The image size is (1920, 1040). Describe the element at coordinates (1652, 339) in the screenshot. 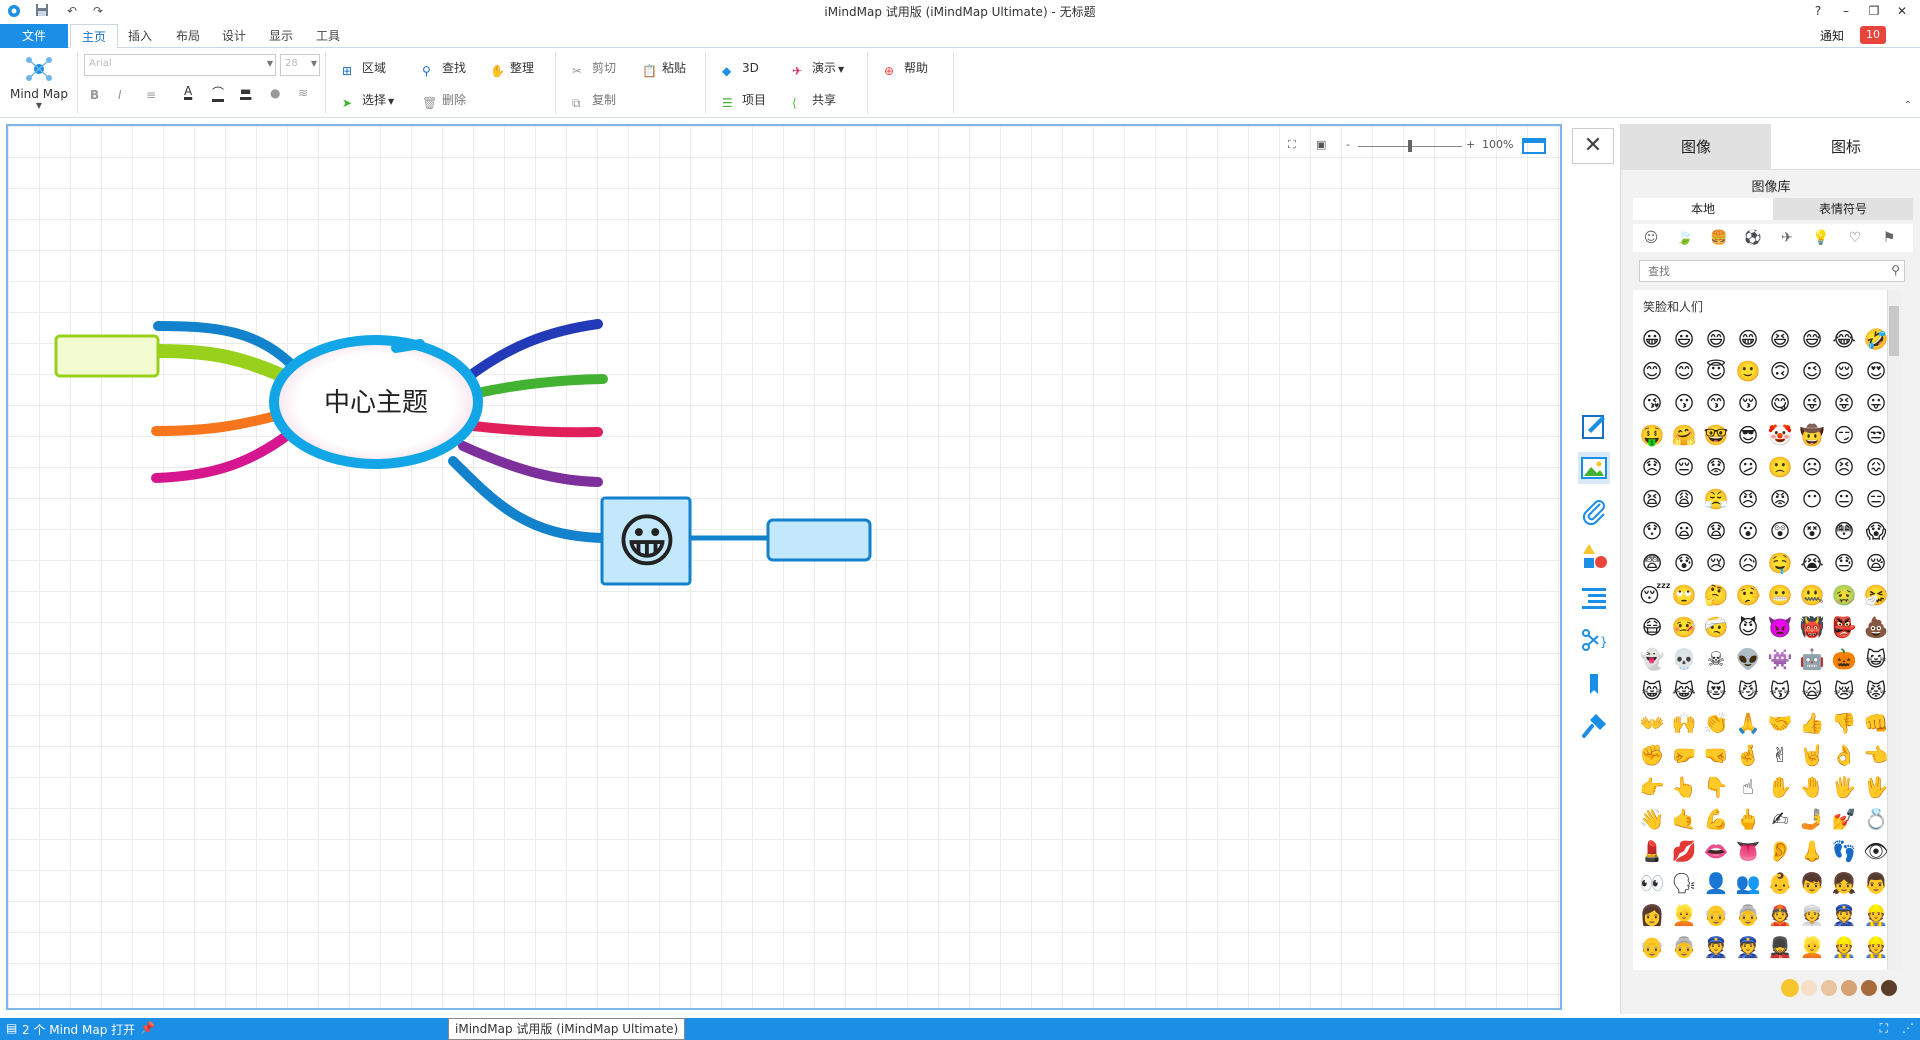

I see `emoji-item: 😀` at that location.